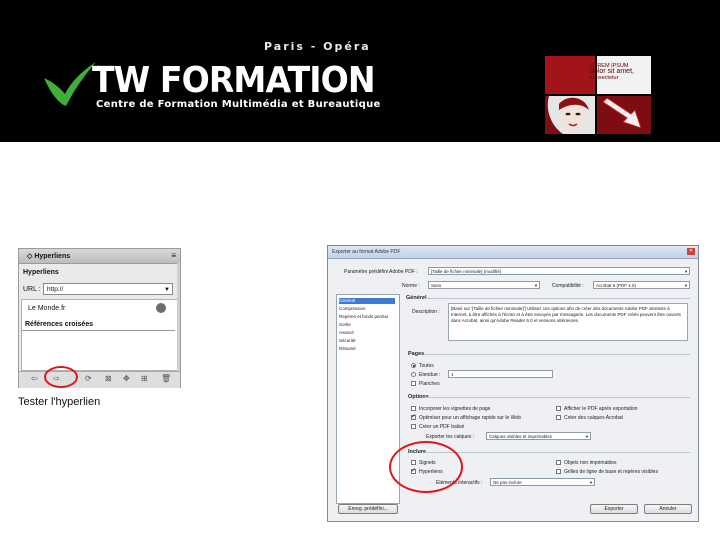  What do you see at coordinates (178, 317) in the screenshot?
I see `panel-scrollbar` at bounding box center [178, 317].